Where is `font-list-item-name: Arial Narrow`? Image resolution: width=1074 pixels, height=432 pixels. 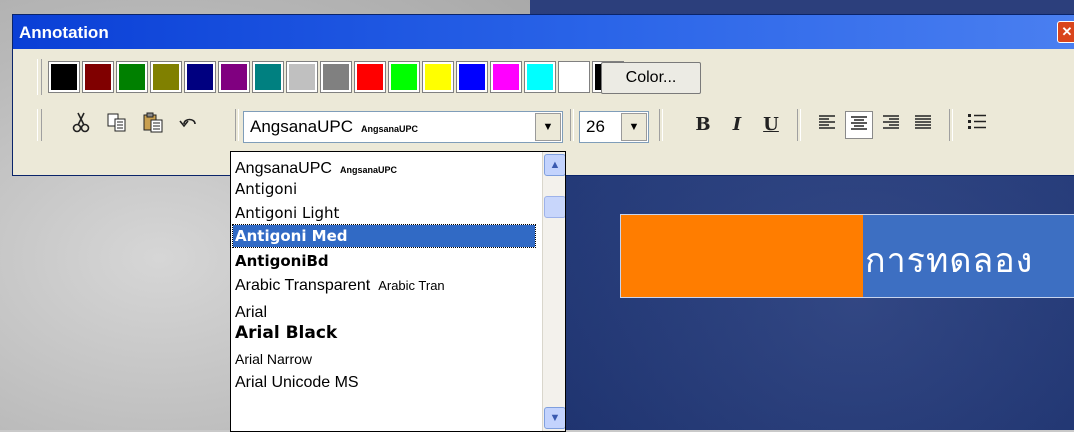
font-list-item-name: Arial Narrow is located at coordinates (274, 359).